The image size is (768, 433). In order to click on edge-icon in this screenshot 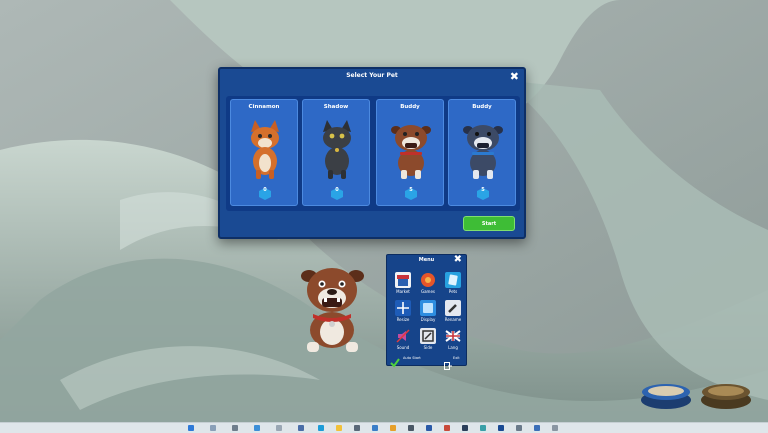, I will do `click(321, 428)`.